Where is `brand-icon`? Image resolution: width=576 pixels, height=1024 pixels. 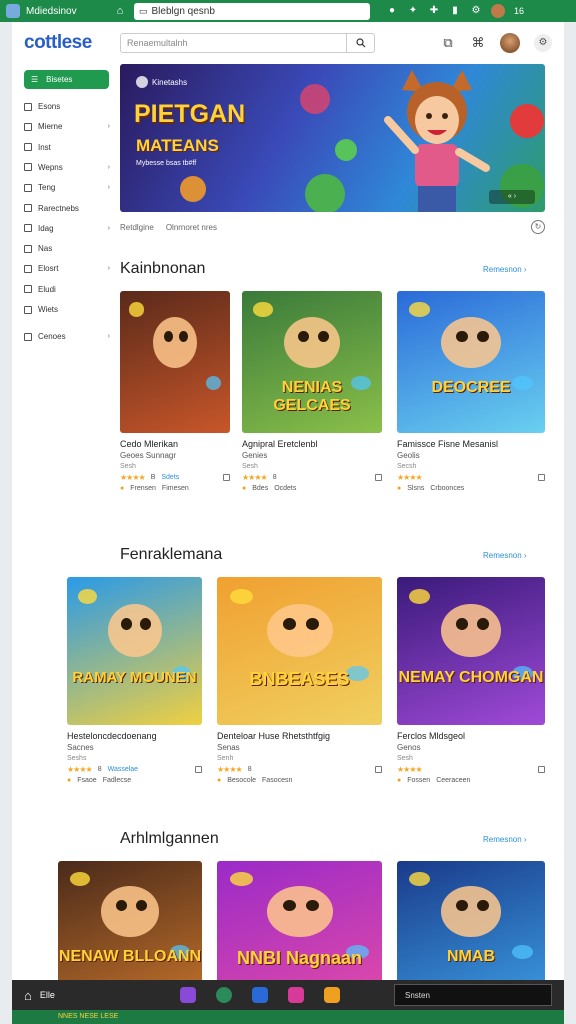 brand-icon is located at coordinates (142, 82).